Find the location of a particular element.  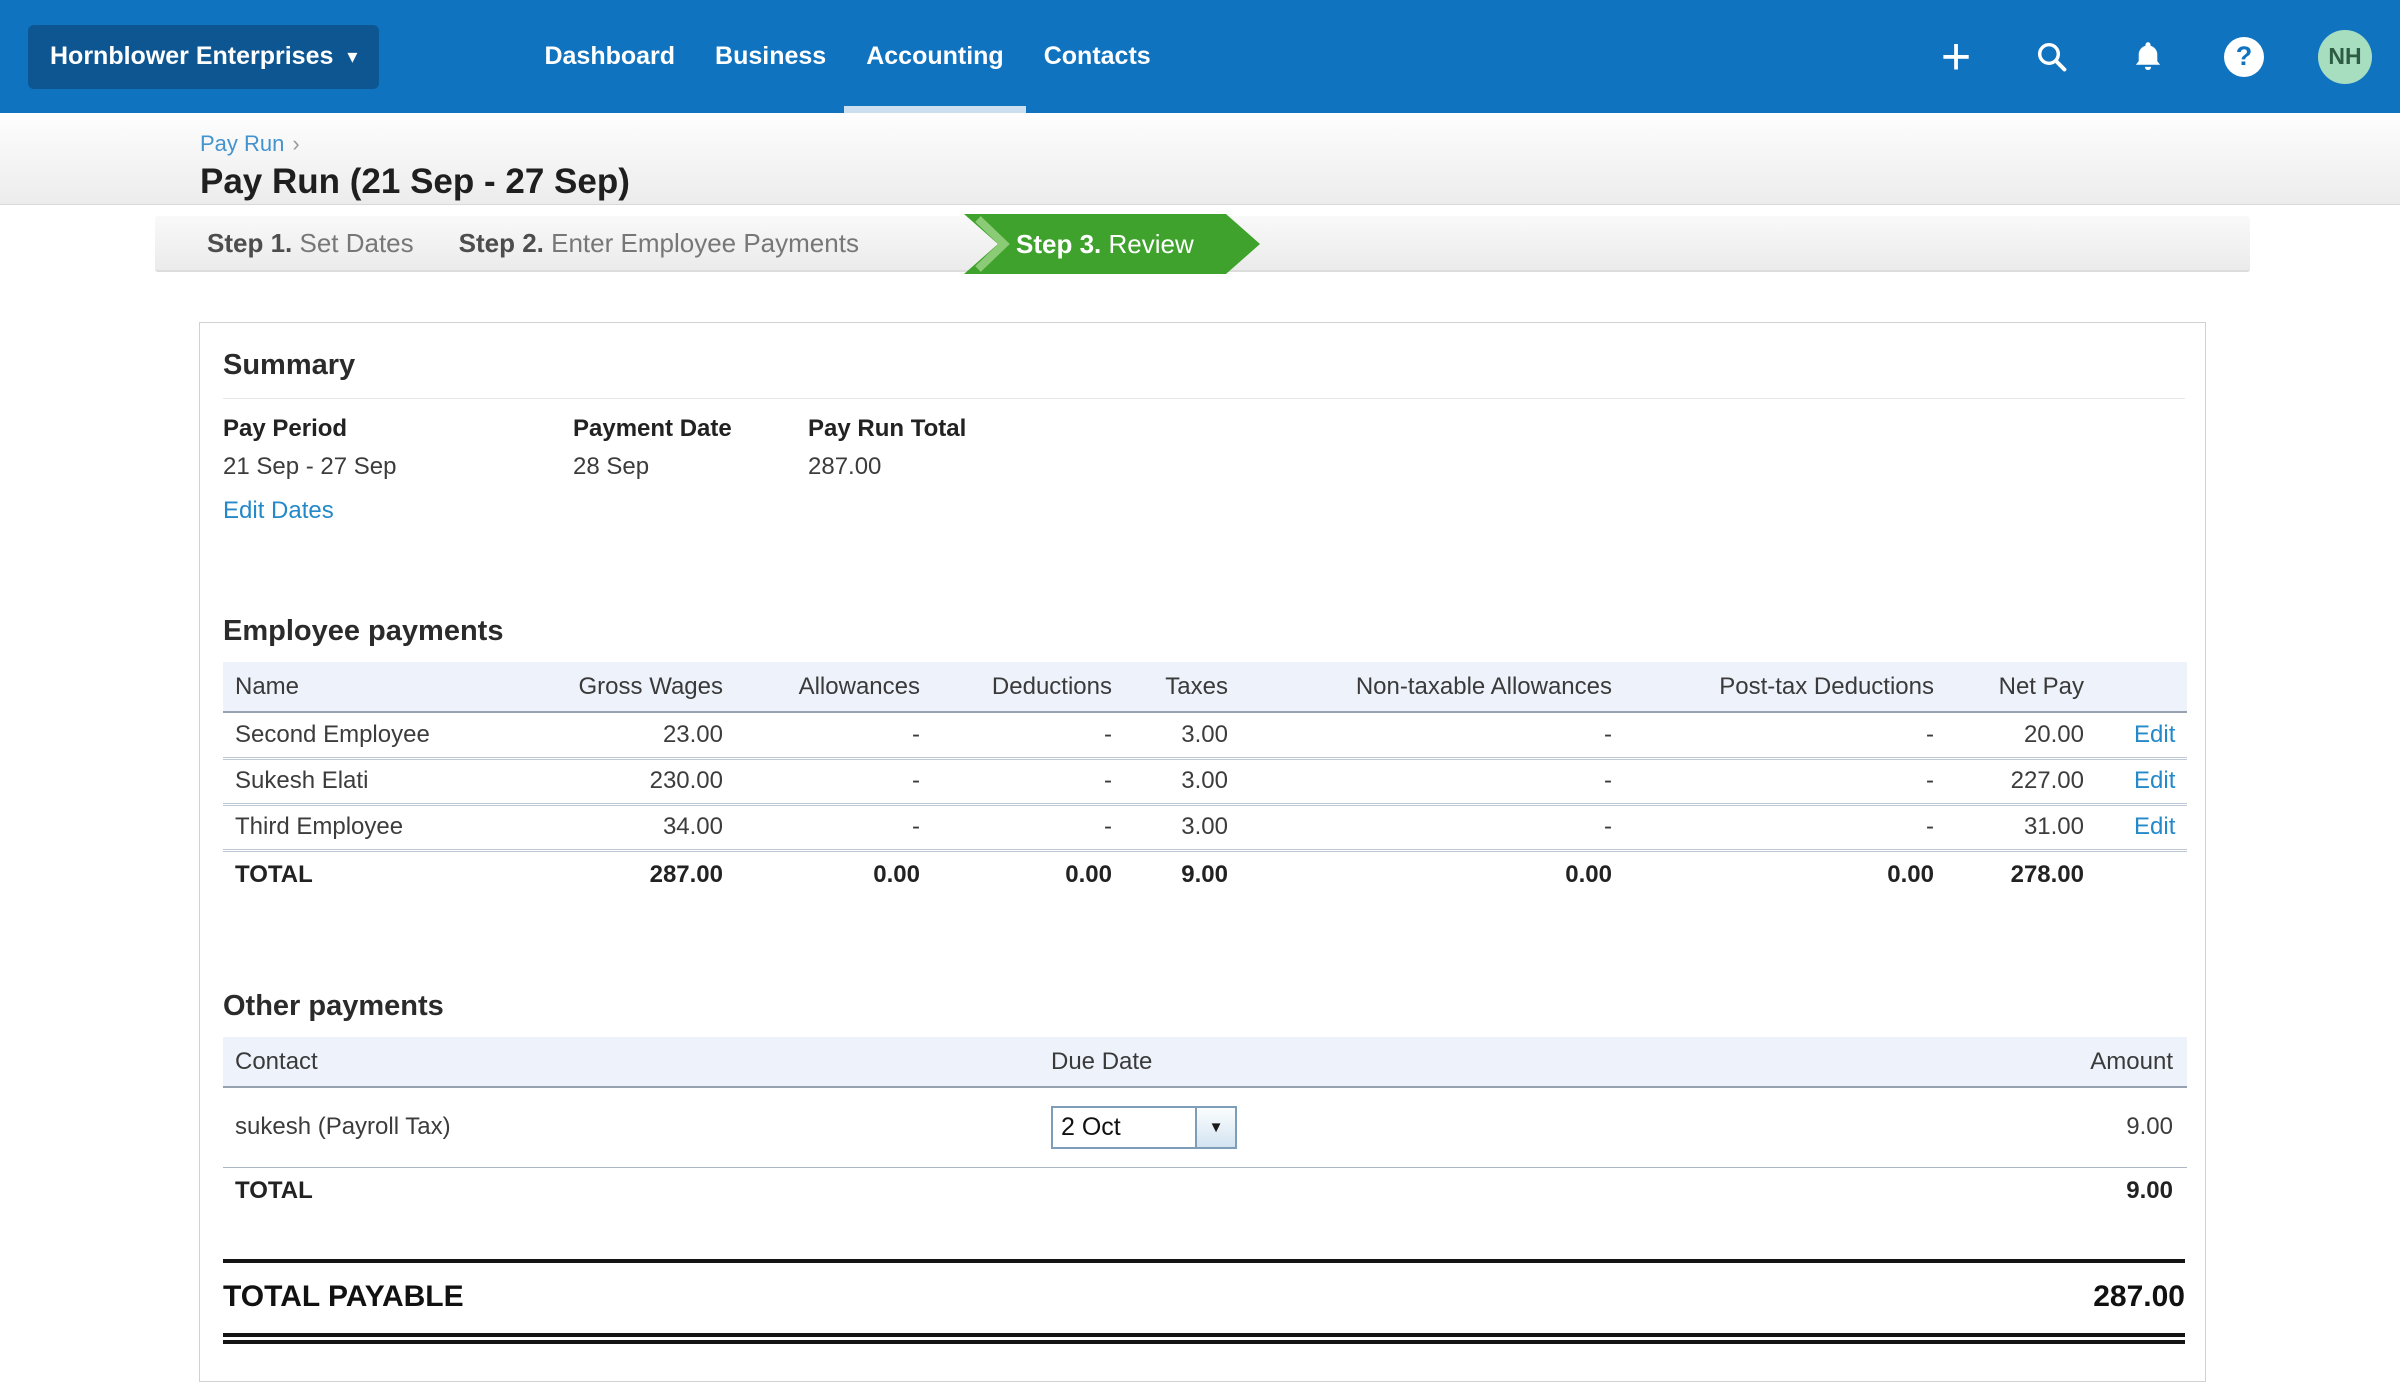

field-payment-date: Payment Date 28 Sep is located at coordinates (652, 447).